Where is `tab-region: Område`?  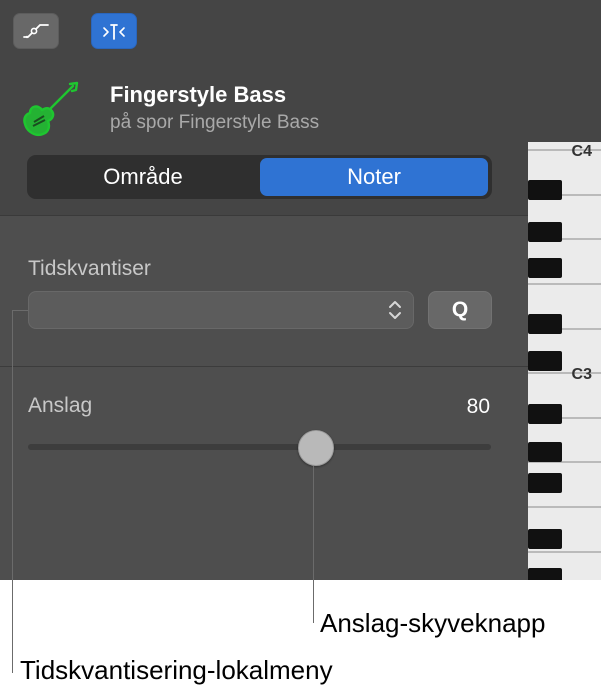
tab-region: Område is located at coordinates (143, 177).